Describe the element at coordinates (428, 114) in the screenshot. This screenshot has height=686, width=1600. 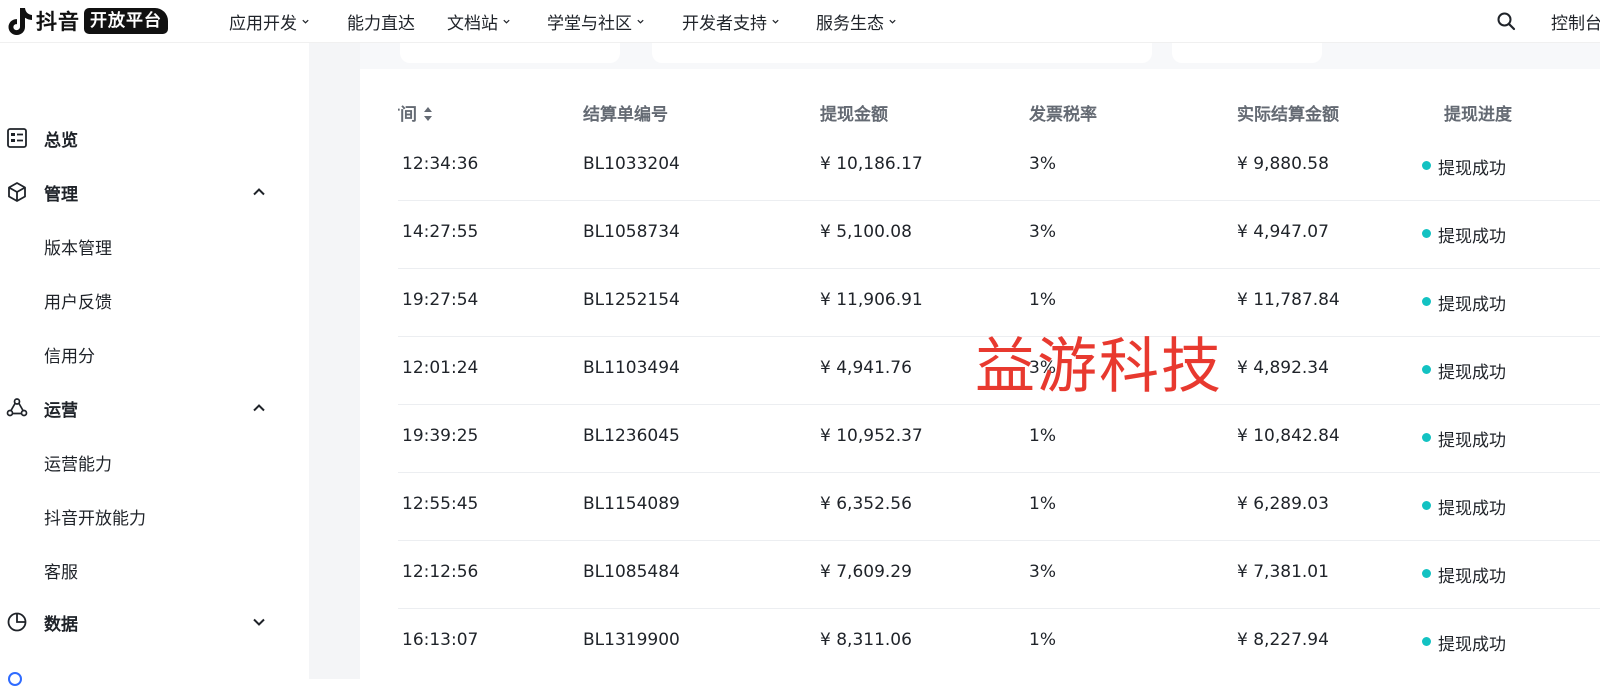
I see `sort-icon` at that location.